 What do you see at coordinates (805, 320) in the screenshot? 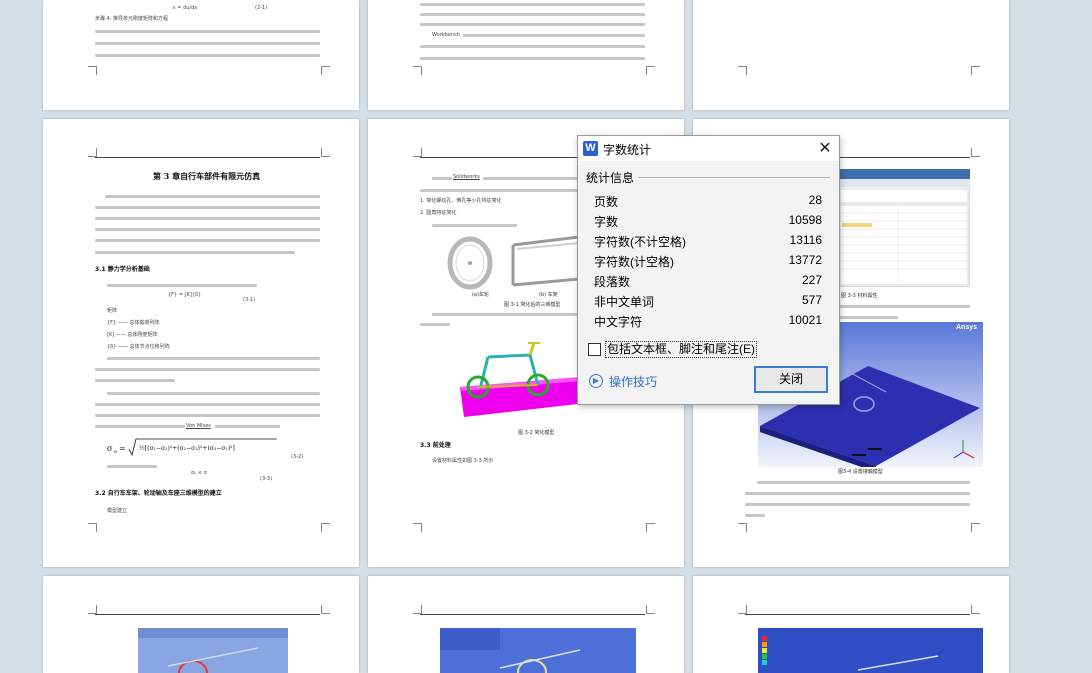
I see `stat-value: 10021` at bounding box center [805, 320].